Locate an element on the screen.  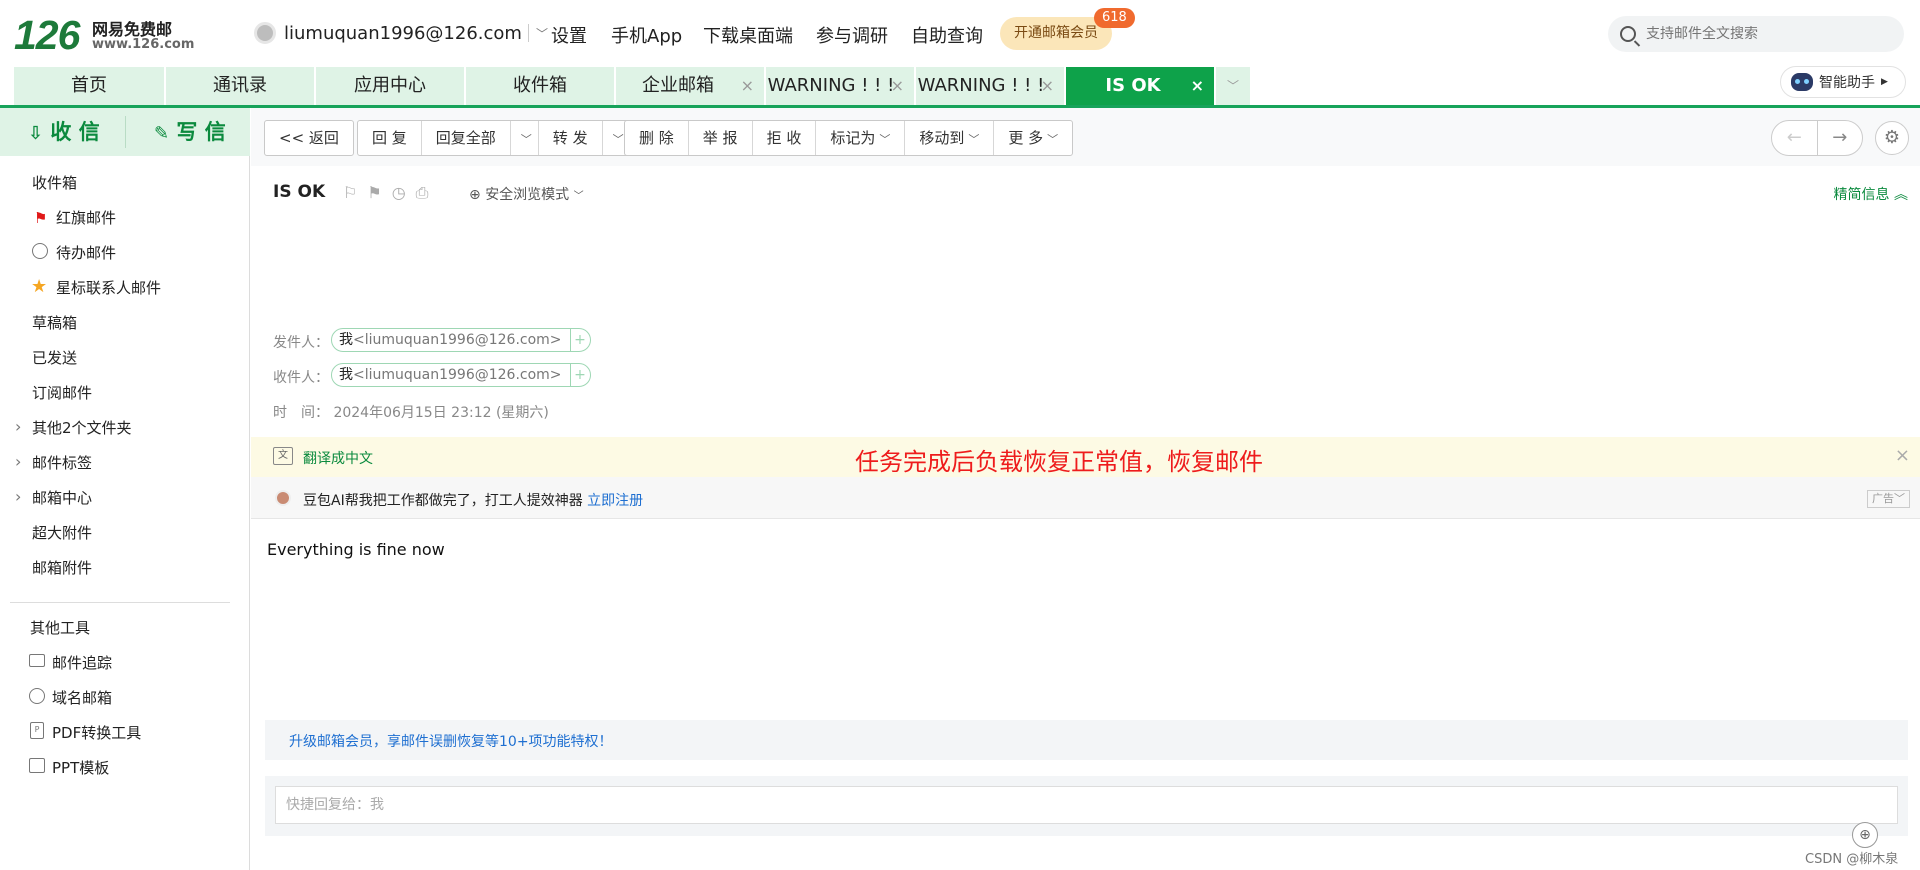
tab-contacts: 通讯录 is located at coordinates (240, 86).